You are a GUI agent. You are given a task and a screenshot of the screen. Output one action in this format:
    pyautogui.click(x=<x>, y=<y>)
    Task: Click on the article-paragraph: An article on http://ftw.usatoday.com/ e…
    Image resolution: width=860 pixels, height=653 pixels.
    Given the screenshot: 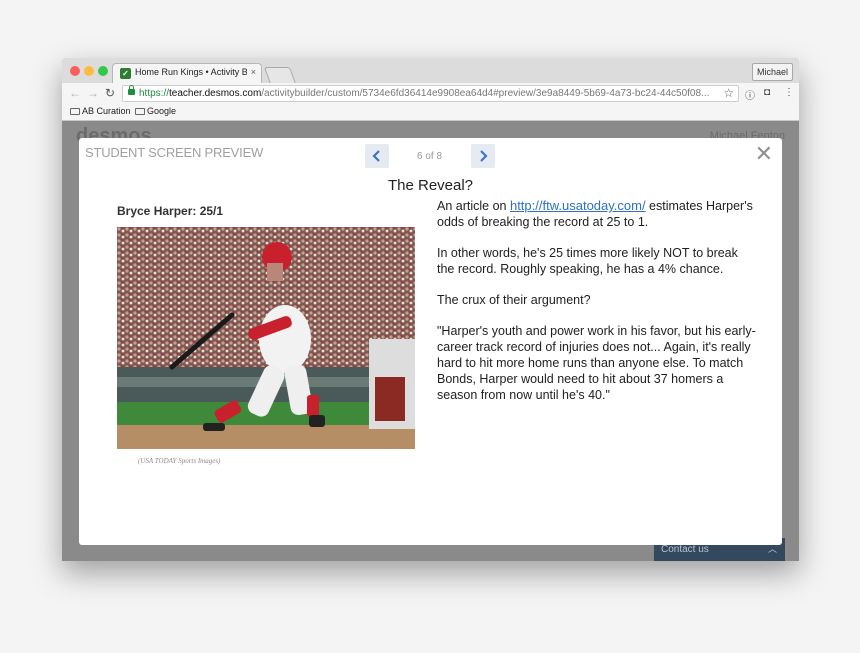 What is the action you would take?
    pyautogui.click(x=597, y=214)
    